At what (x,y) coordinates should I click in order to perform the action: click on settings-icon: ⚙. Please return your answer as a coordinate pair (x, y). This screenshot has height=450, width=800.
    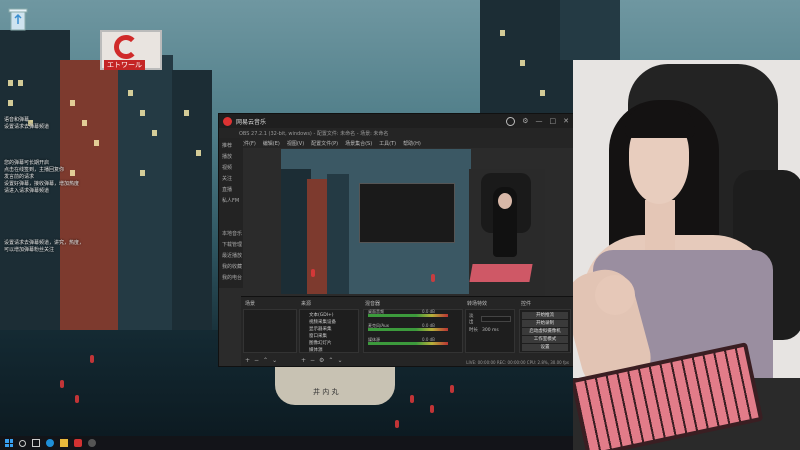
    Looking at the image, I should click on (525, 121).